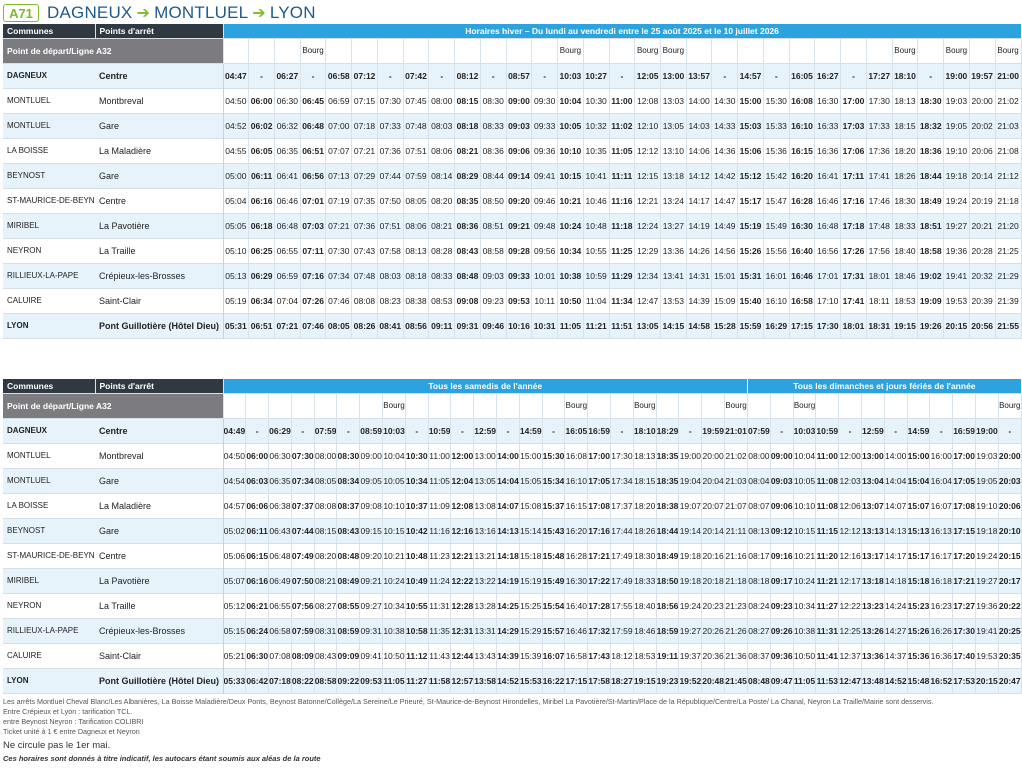  What do you see at coordinates (159, 225) in the screenshot?
I see `stop-name: La Pavotière` at bounding box center [159, 225].